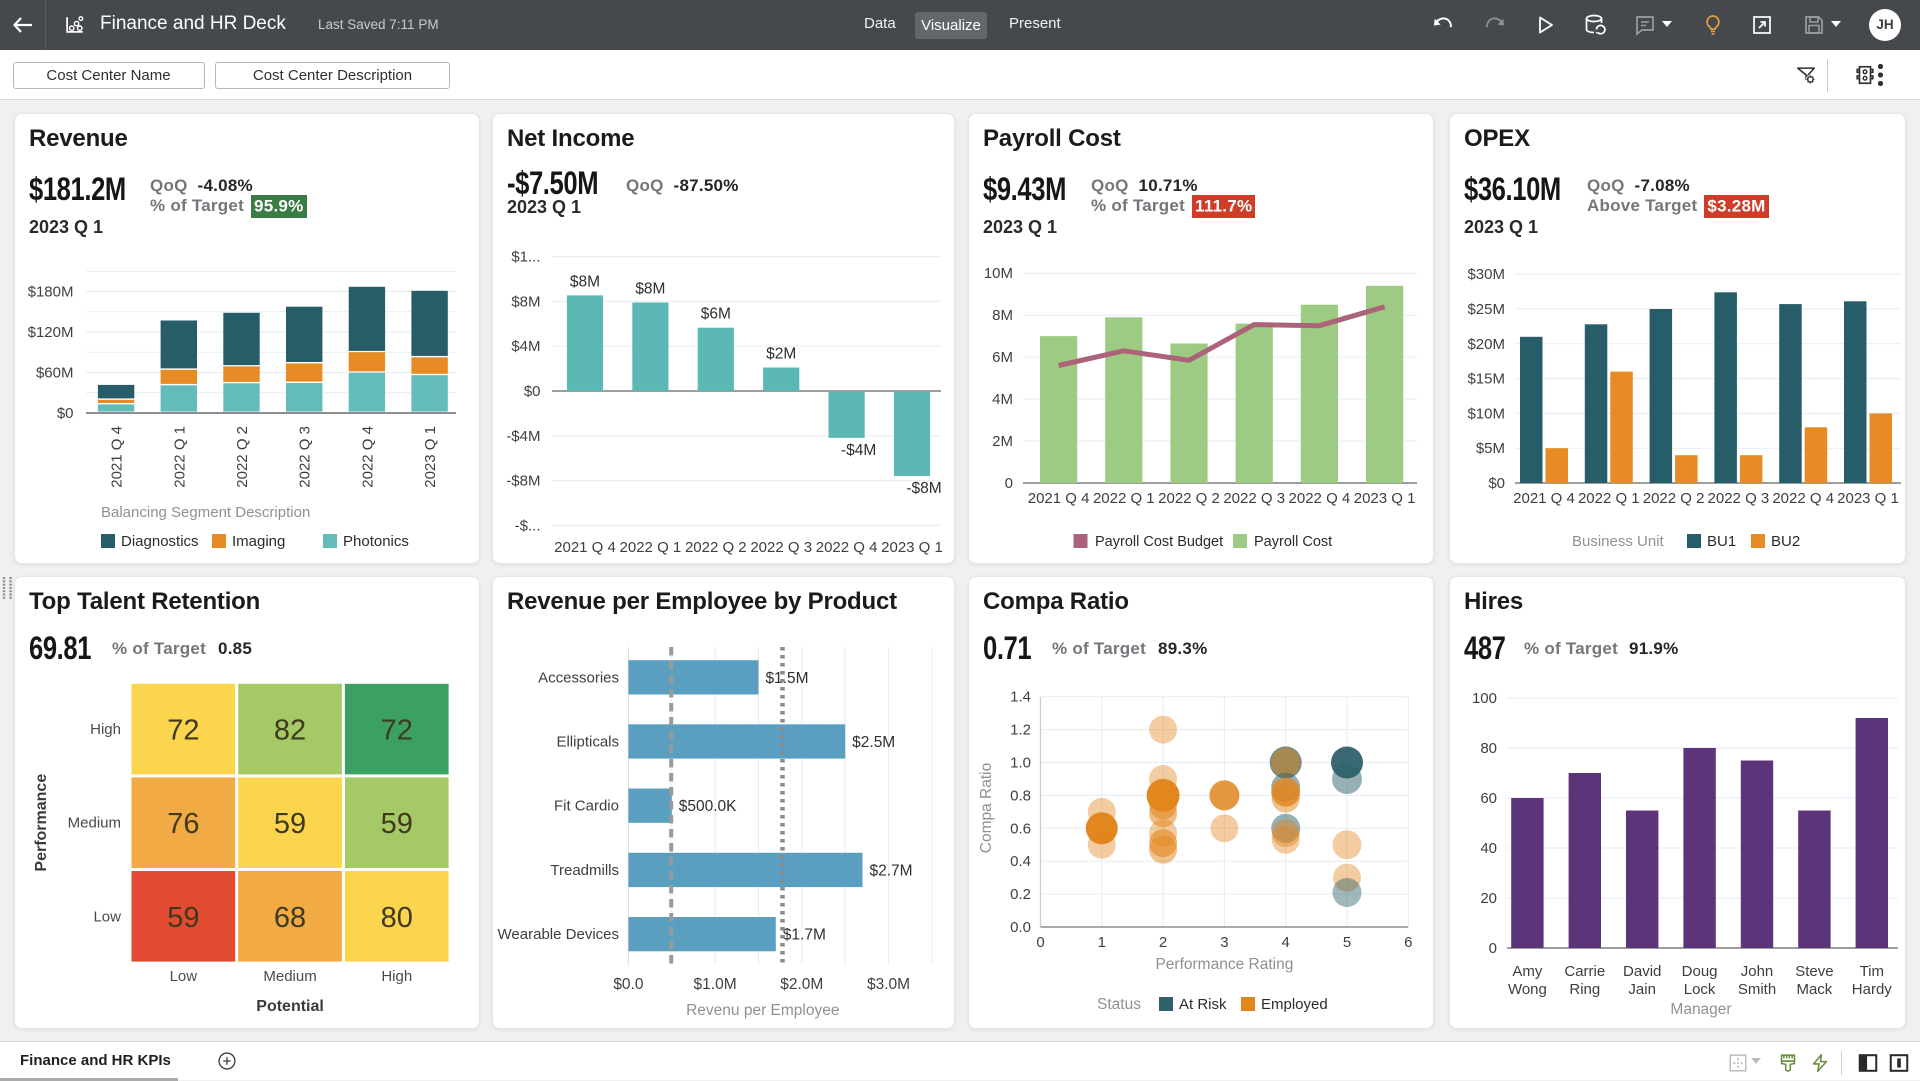  What do you see at coordinates (708, 806) in the screenshot?
I see `svg-text: $500.0K` at bounding box center [708, 806].